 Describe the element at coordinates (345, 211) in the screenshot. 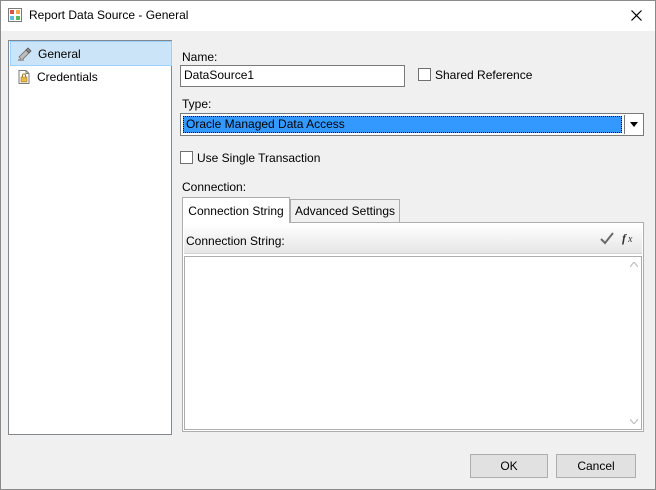

I see `tab-advanced-settings: Advanced Settings` at that location.